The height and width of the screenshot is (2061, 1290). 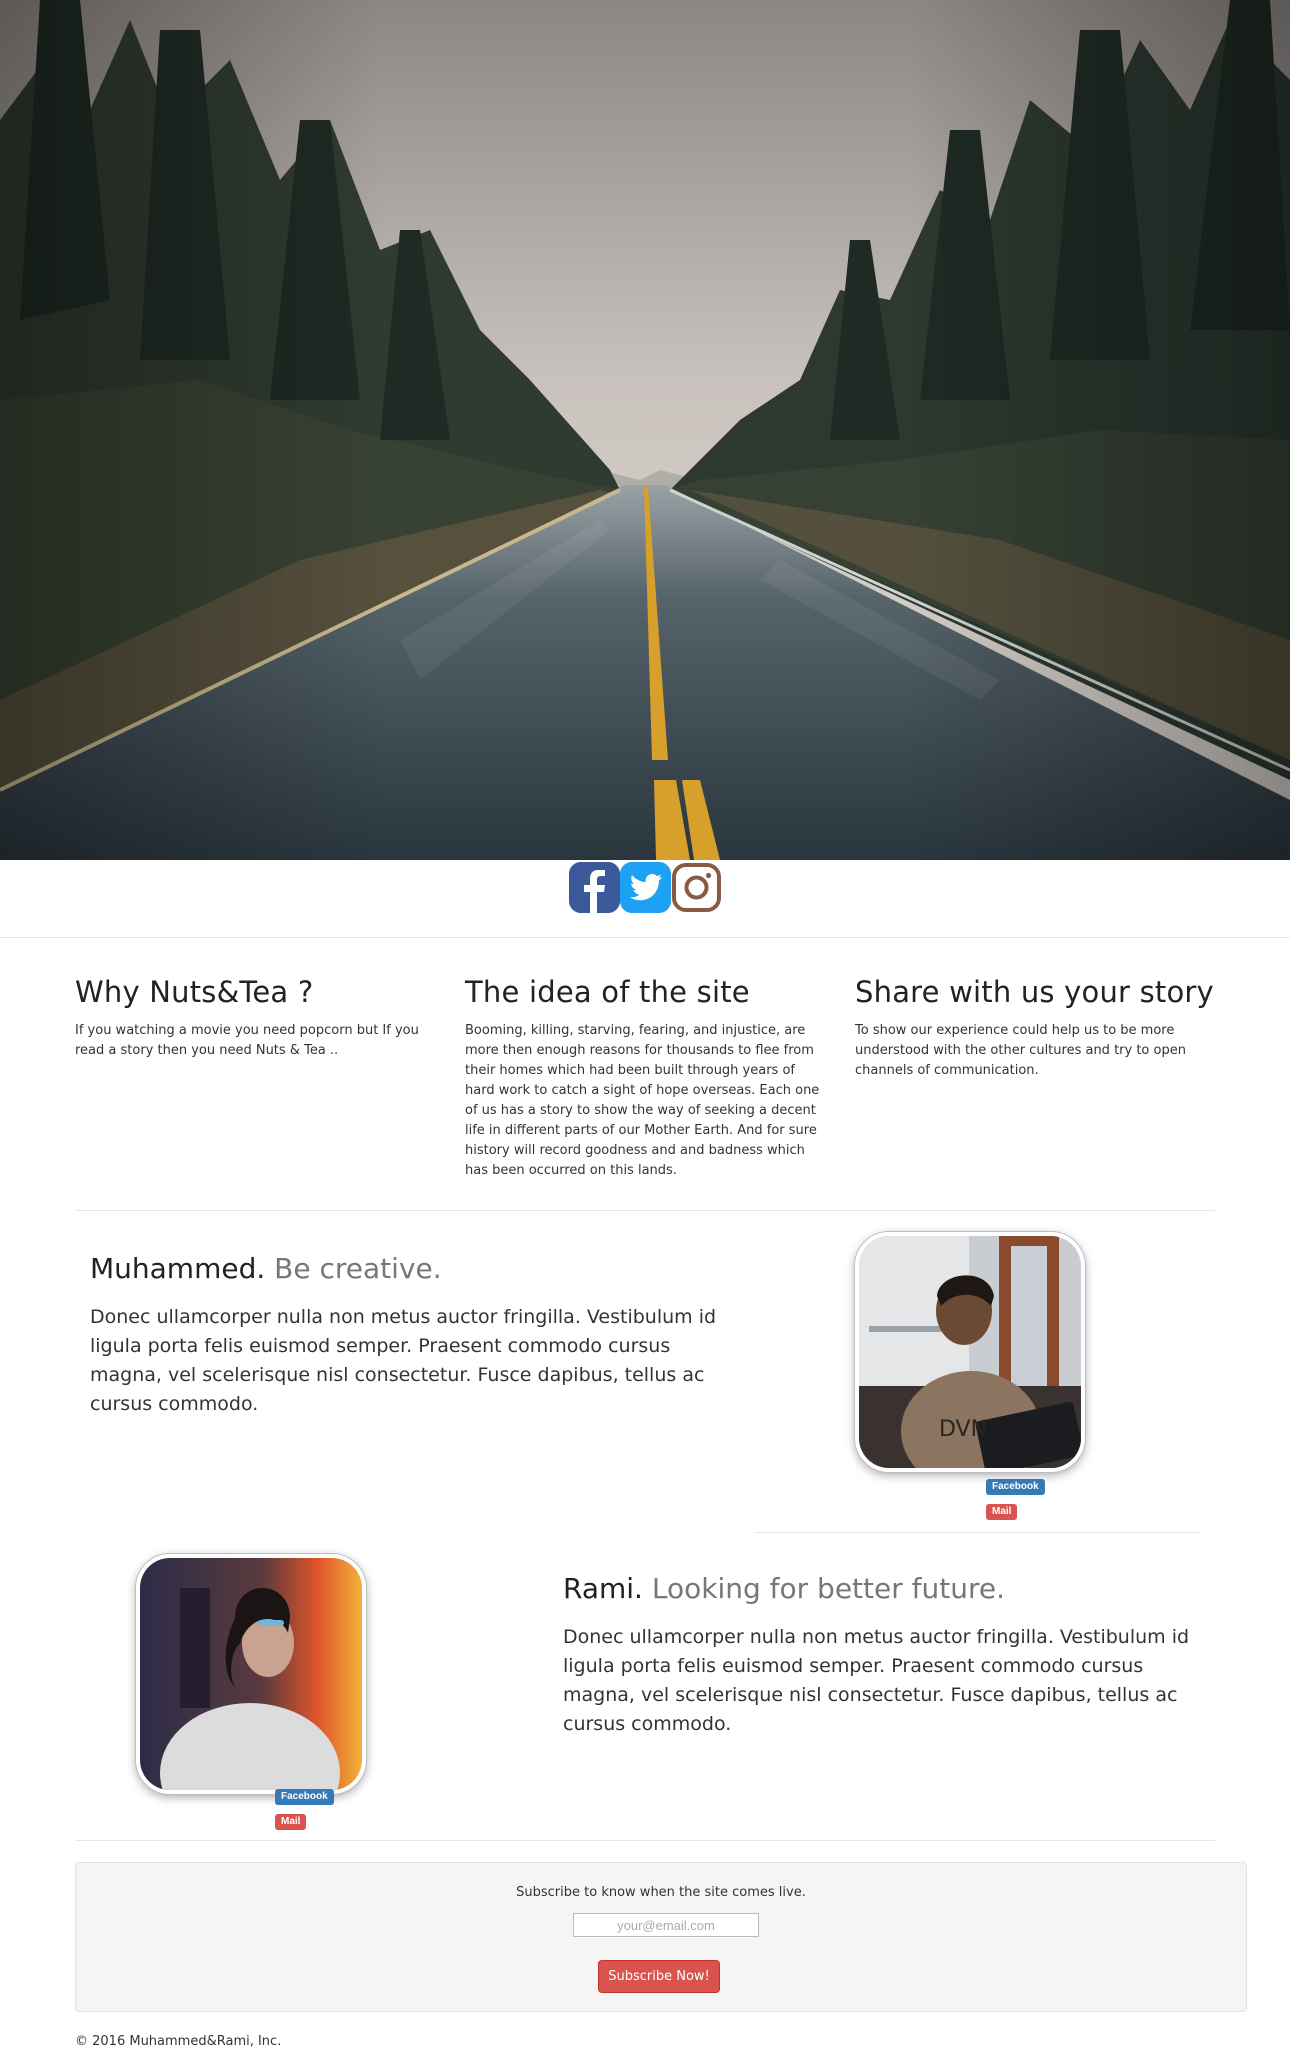 I want to click on person-name: Muhammed., so click(x=178, y=1268).